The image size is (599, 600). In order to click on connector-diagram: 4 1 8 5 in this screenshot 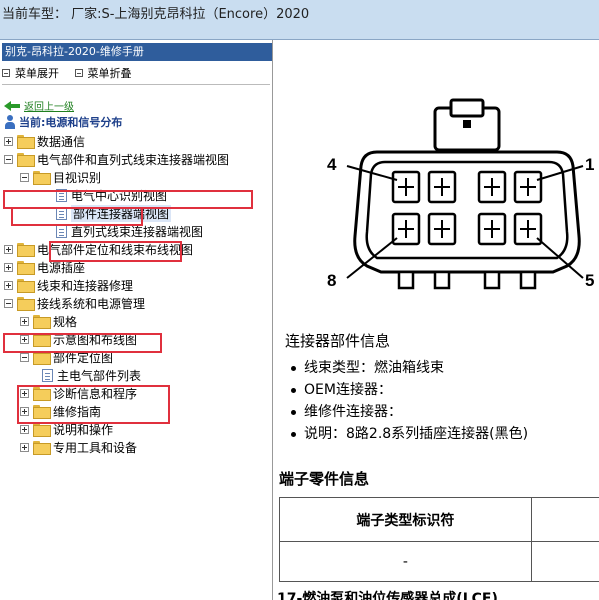, I will do `click(460, 194)`.